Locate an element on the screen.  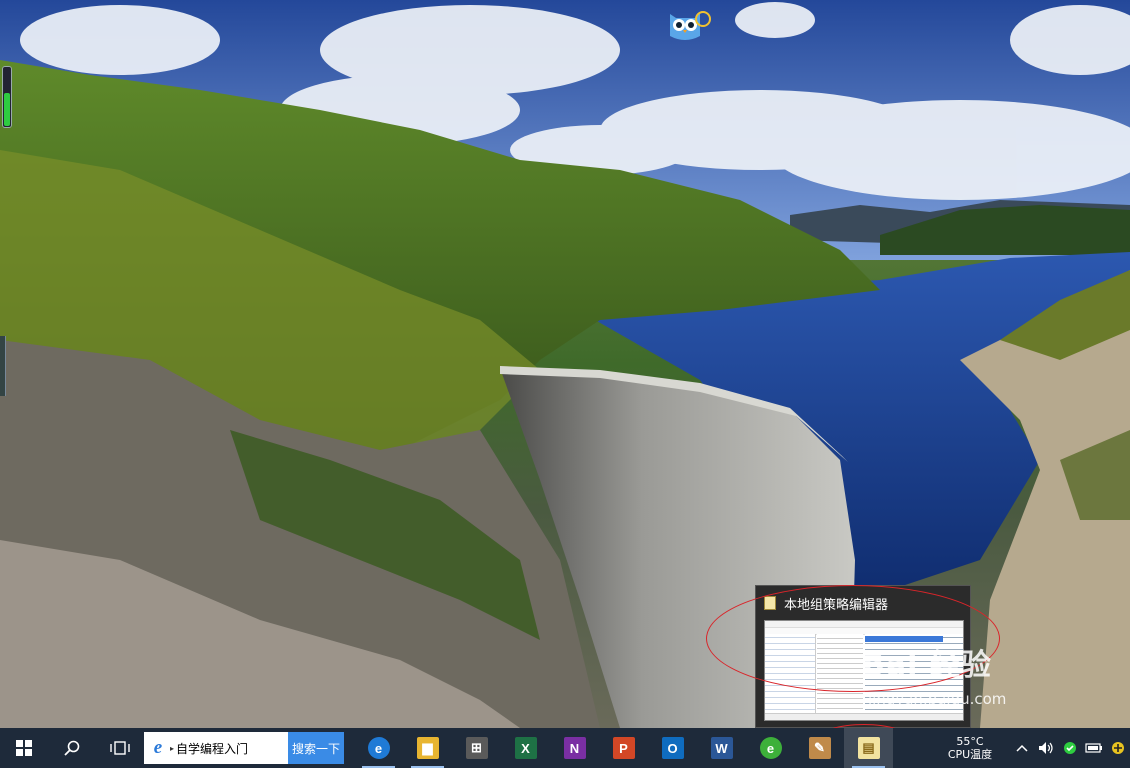
system-tray: 55°C CPU温度 is located at coordinates (1035, 748).